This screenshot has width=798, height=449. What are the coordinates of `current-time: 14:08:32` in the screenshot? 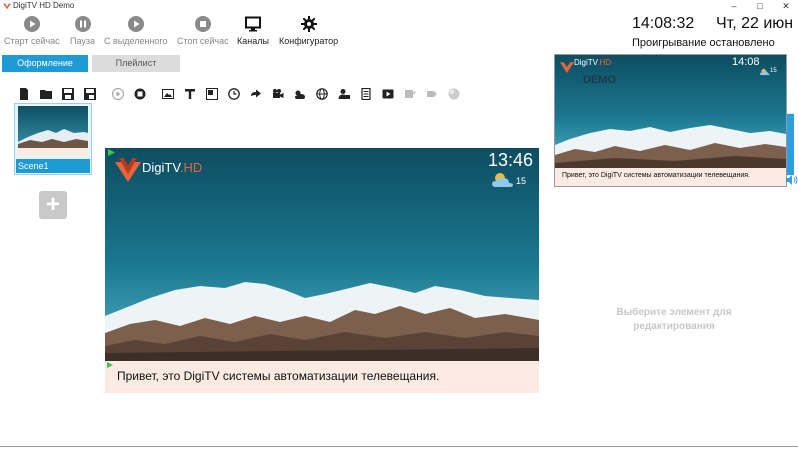 It's located at (663, 23).